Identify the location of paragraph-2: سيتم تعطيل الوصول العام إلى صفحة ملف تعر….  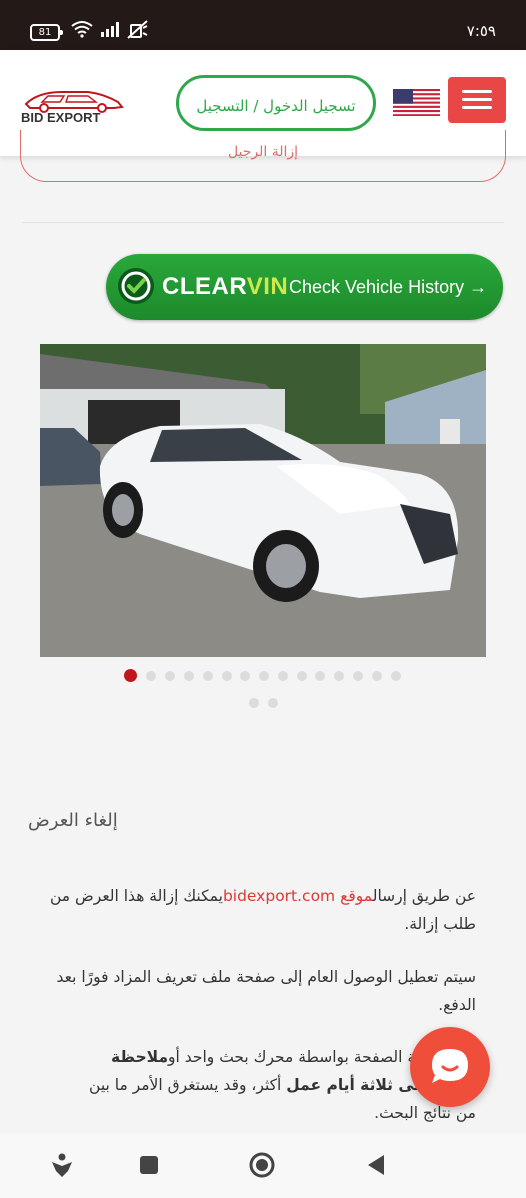
(266, 991).